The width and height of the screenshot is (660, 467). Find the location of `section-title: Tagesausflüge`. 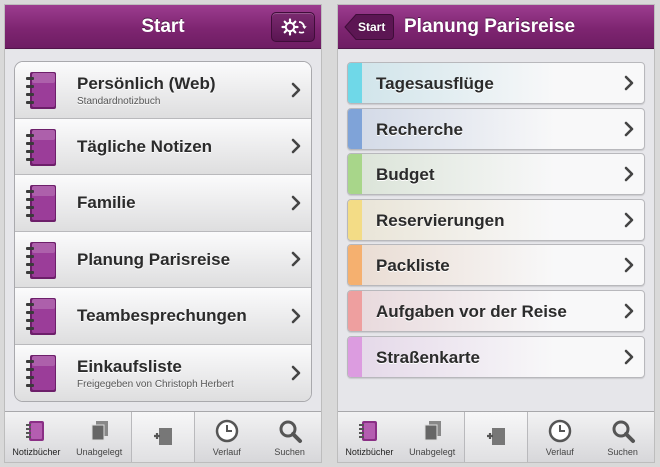

section-title: Tagesausflüge is located at coordinates (435, 83).